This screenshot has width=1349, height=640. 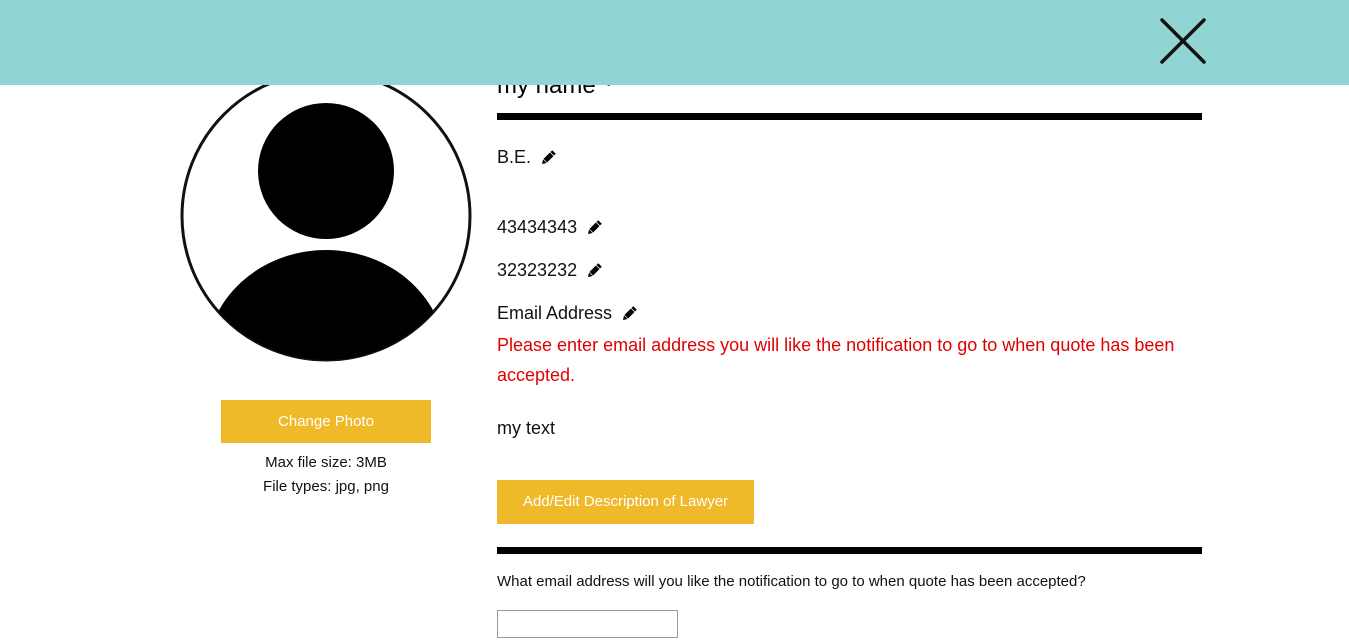 What do you see at coordinates (514, 157) in the screenshot?
I see `degree-text: B.E.` at bounding box center [514, 157].